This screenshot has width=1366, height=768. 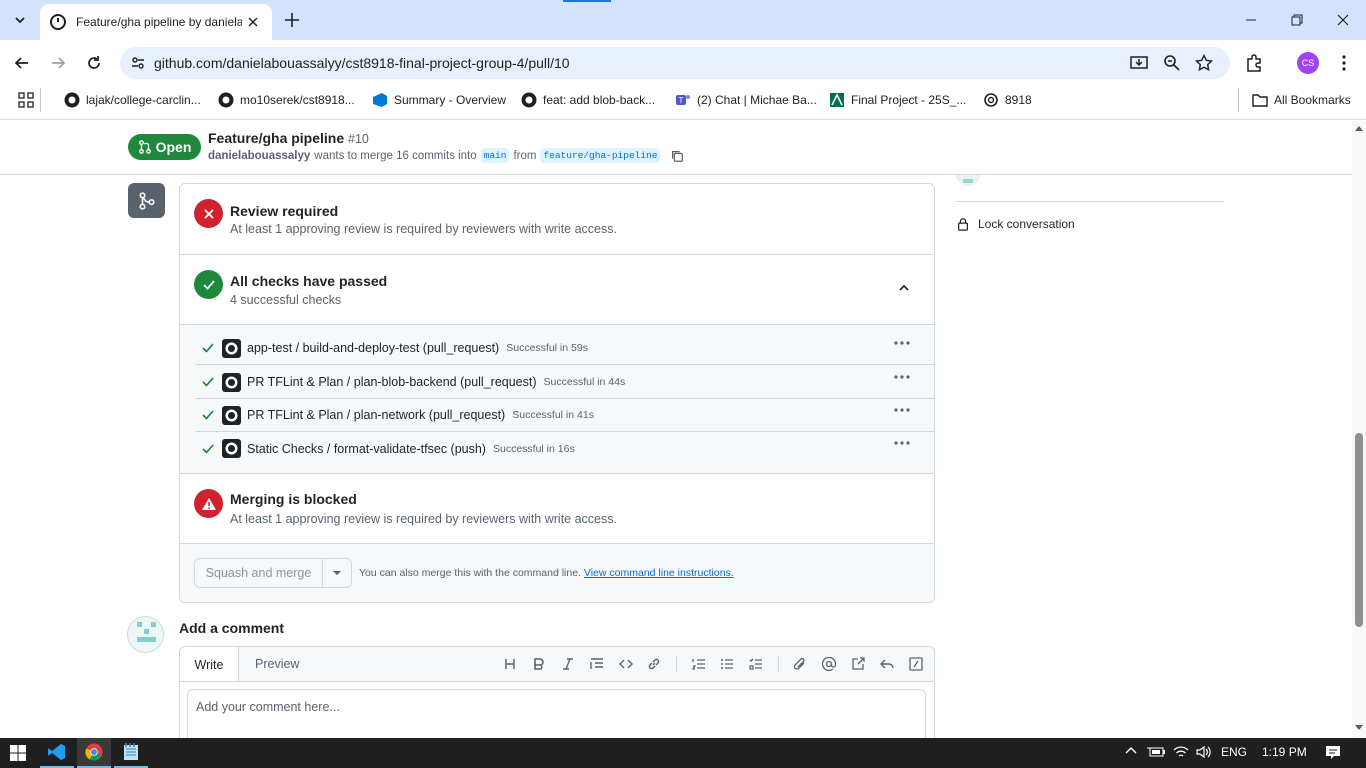 What do you see at coordinates (677, 156) in the screenshot?
I see `copy-branch-icon` at bounding box center [677, 156].